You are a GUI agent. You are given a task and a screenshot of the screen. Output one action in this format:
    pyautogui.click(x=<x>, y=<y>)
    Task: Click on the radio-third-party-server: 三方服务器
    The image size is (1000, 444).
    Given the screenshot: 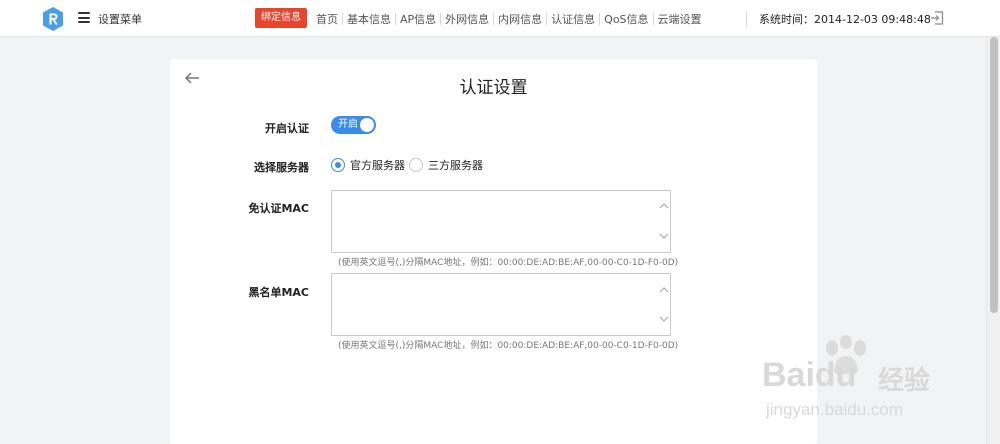 What is the action you would take?
    pyautogui.click(x=446, y=165)
    